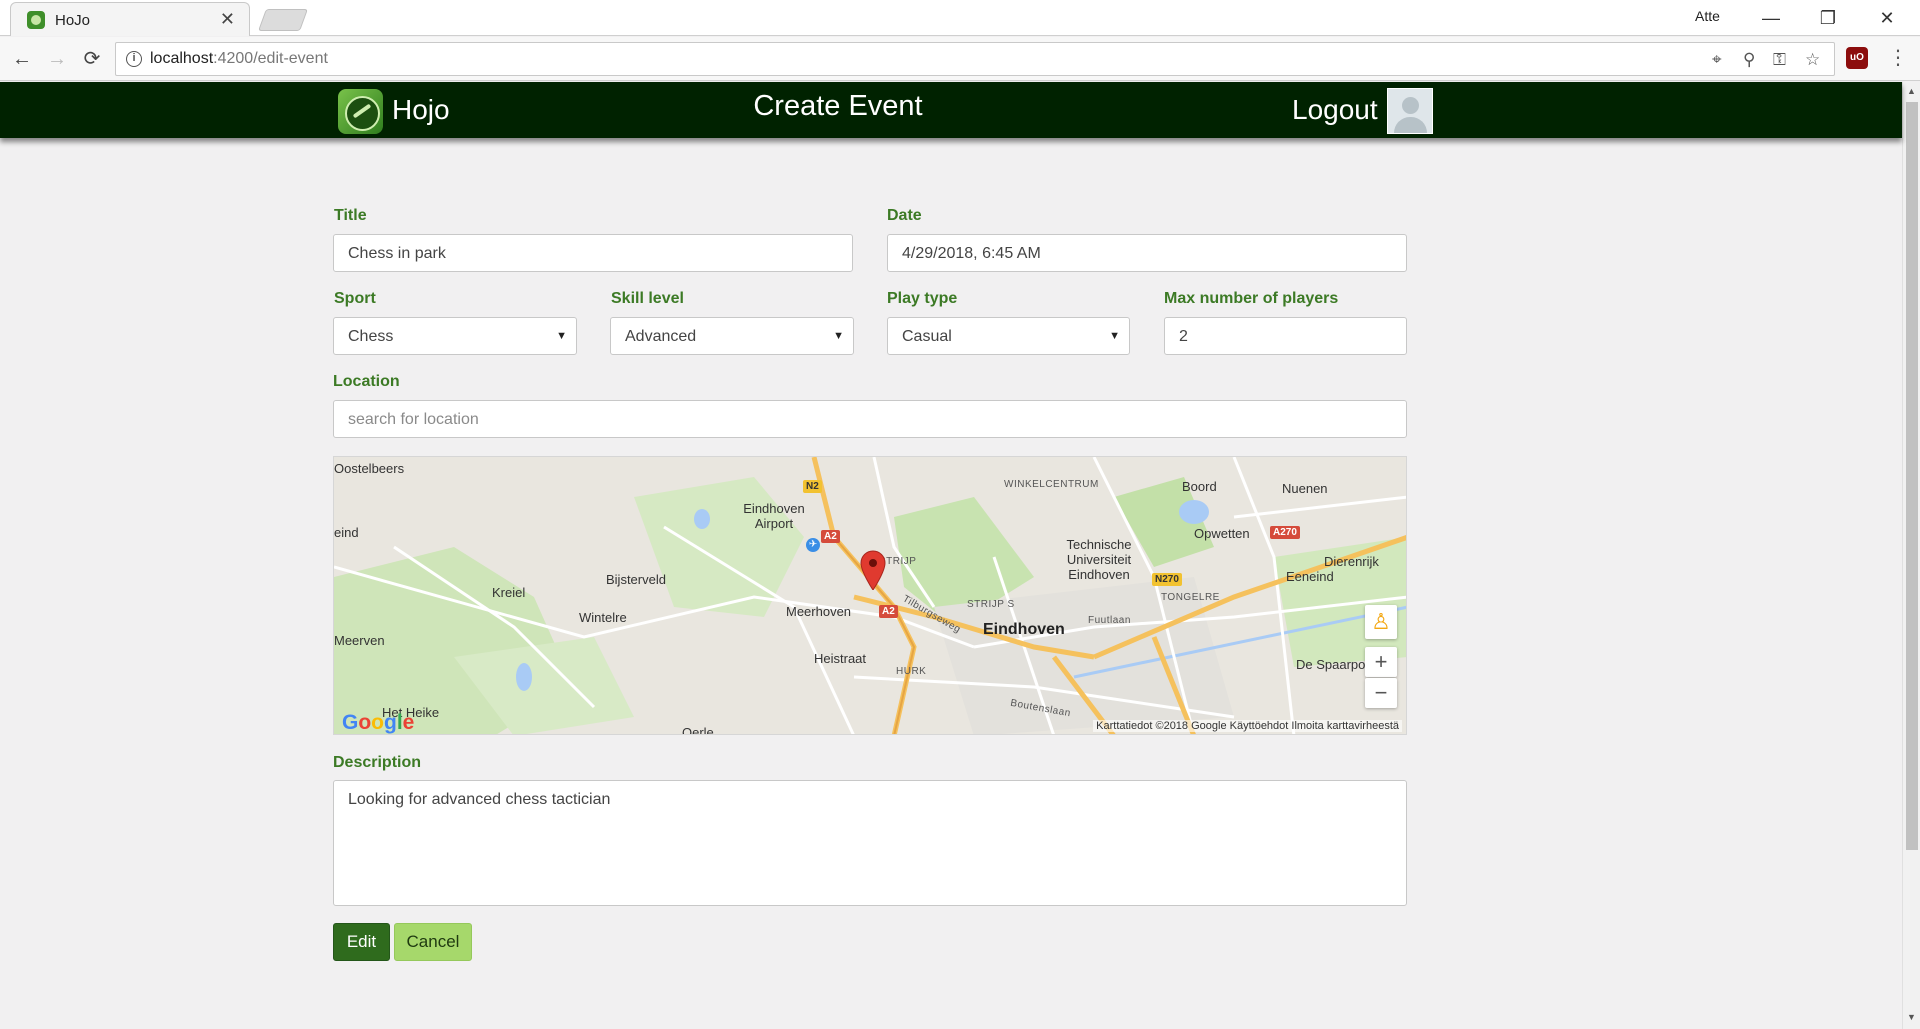 The width and height of the screenshot is (1920, 1029). What do you see at coordinates (227, 19) in the screenshot?
I see `tab-close-icon: ✕` at bounding box center [227, 19].